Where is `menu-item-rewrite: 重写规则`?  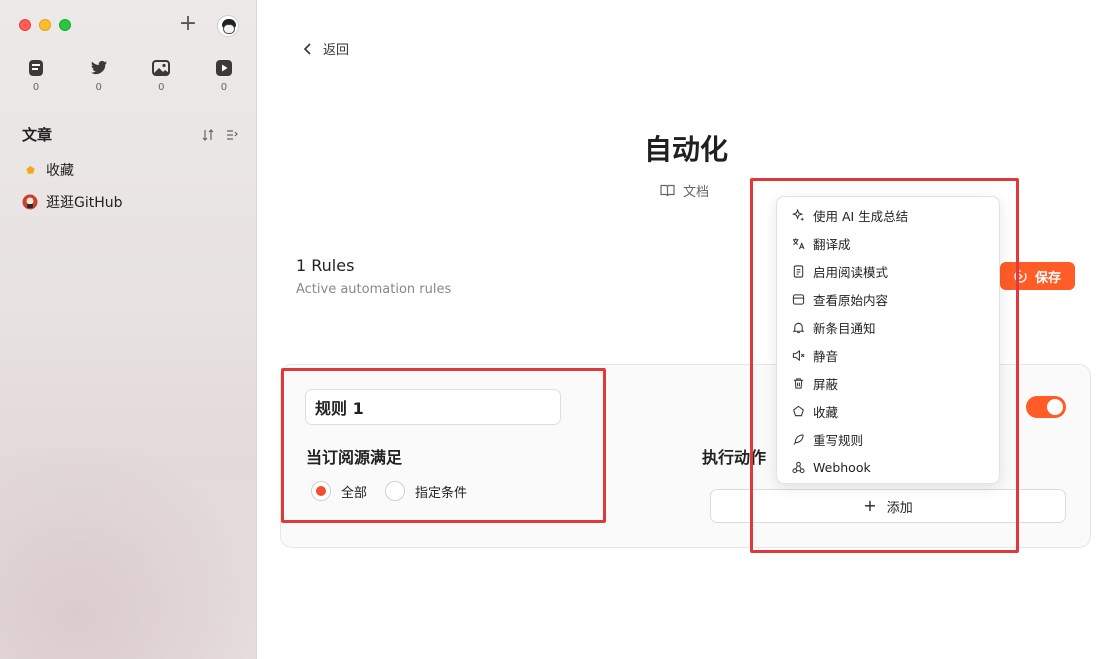 menu-item-rewrite: 重写规则 is located at coordinates (888, 439).